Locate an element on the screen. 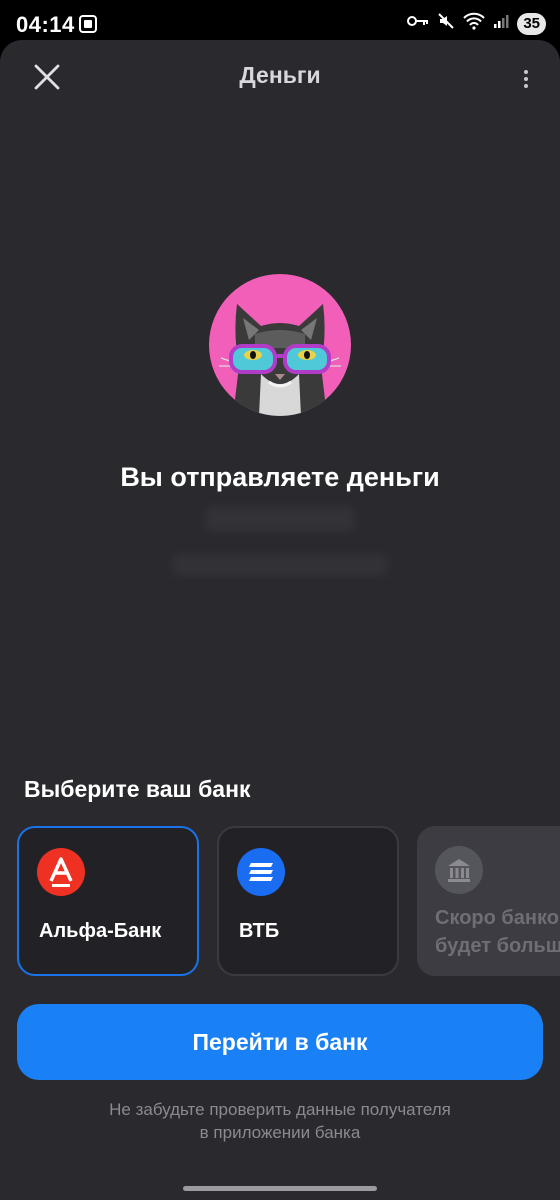  choose-bank-title: Выберите ваш банк is located at coordinates (137, 789).